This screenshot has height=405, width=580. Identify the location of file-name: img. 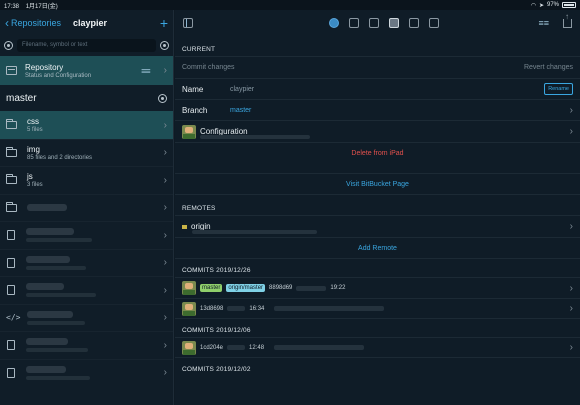
(33, 149).